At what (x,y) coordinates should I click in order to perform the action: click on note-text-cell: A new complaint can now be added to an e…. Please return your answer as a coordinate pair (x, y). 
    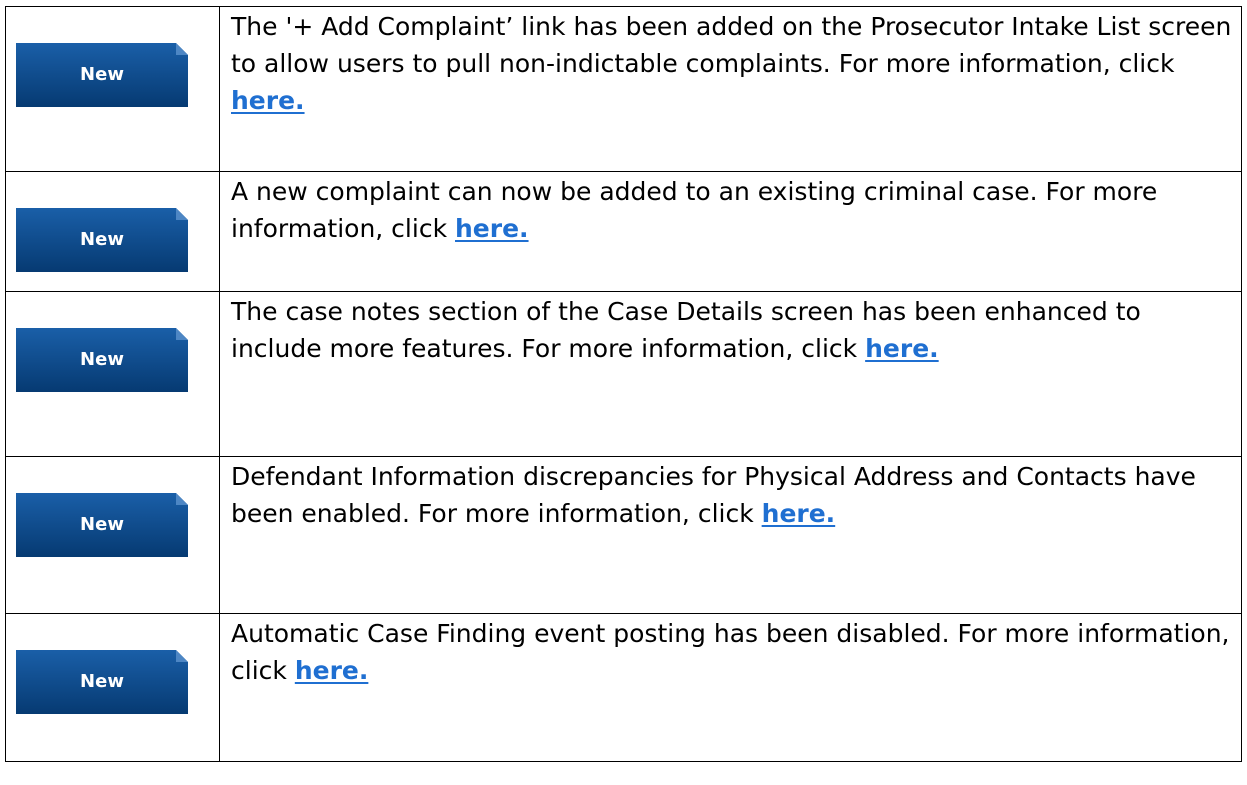
    Looking at the image, I should click on (730, 231).